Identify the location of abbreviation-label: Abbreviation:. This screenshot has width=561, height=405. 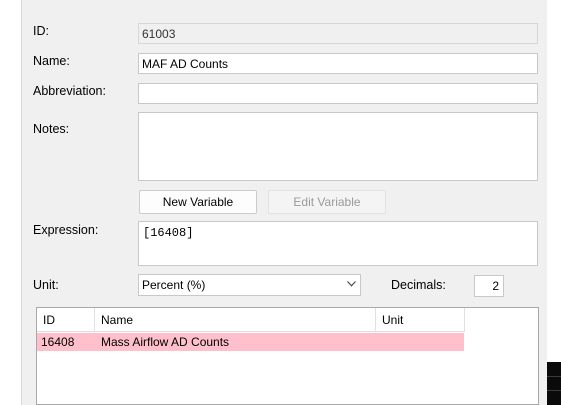
(69, 91).